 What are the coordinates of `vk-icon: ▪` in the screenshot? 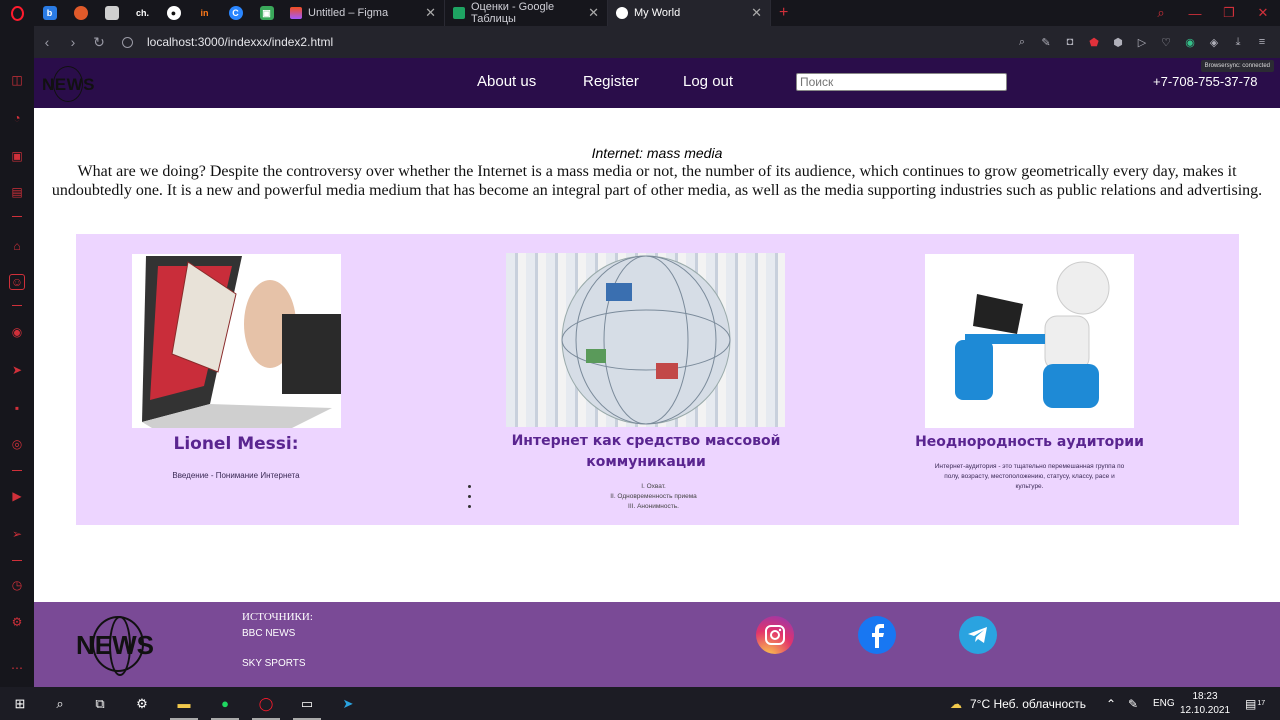 It's located at (17, 408).